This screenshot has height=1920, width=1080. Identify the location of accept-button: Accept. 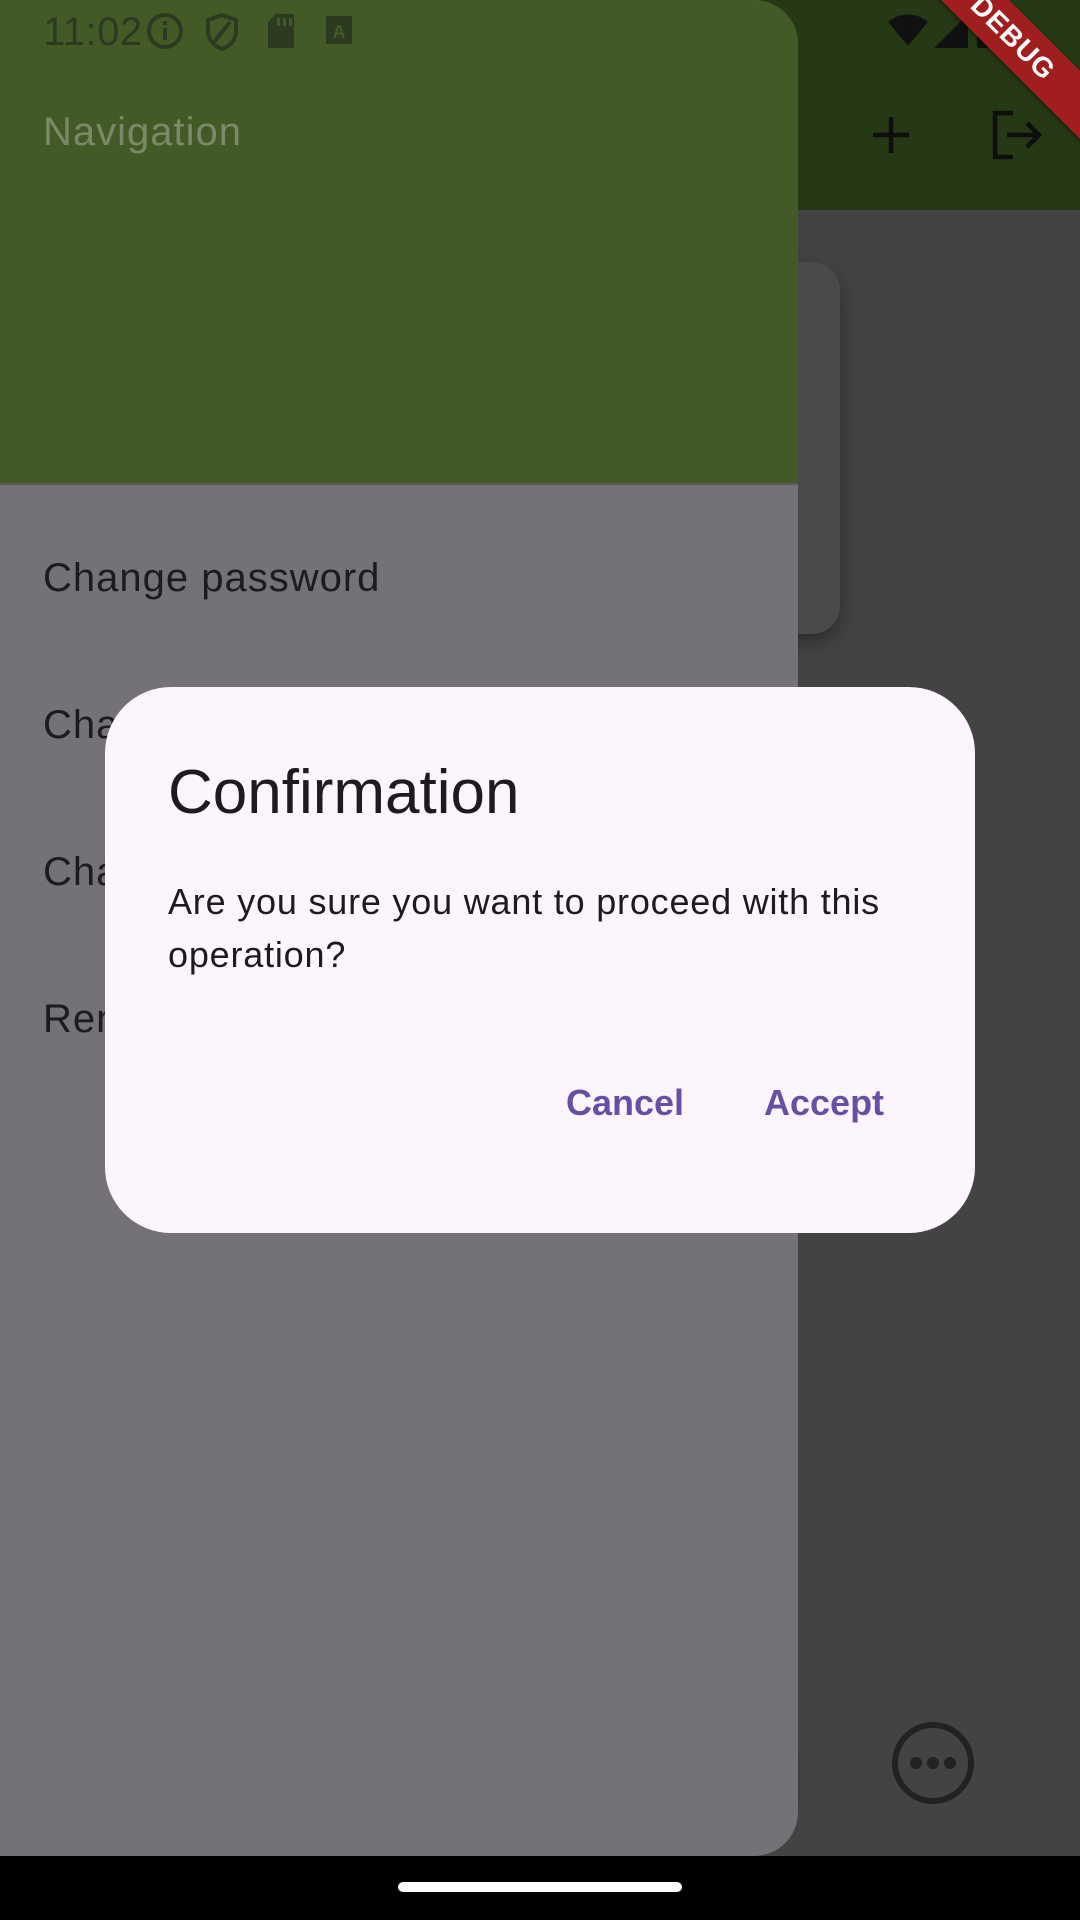
(824, 1103).